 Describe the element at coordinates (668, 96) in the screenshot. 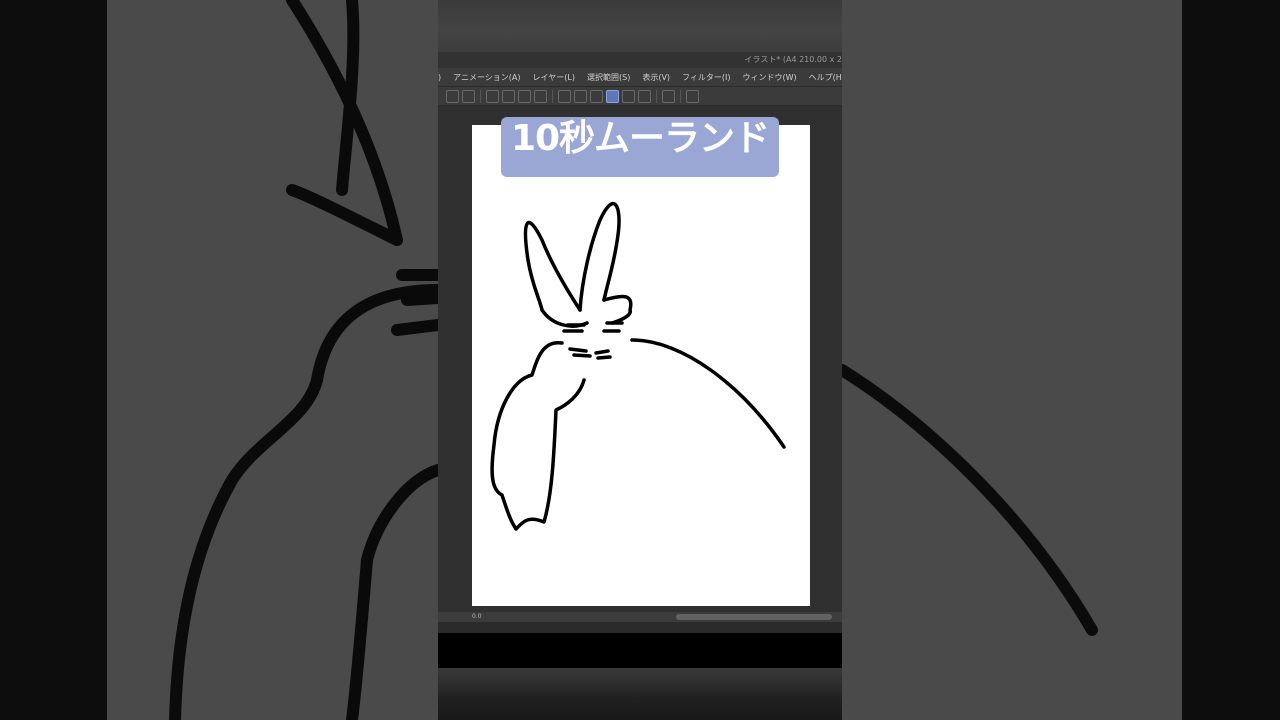

I see `save-icon` at that location.